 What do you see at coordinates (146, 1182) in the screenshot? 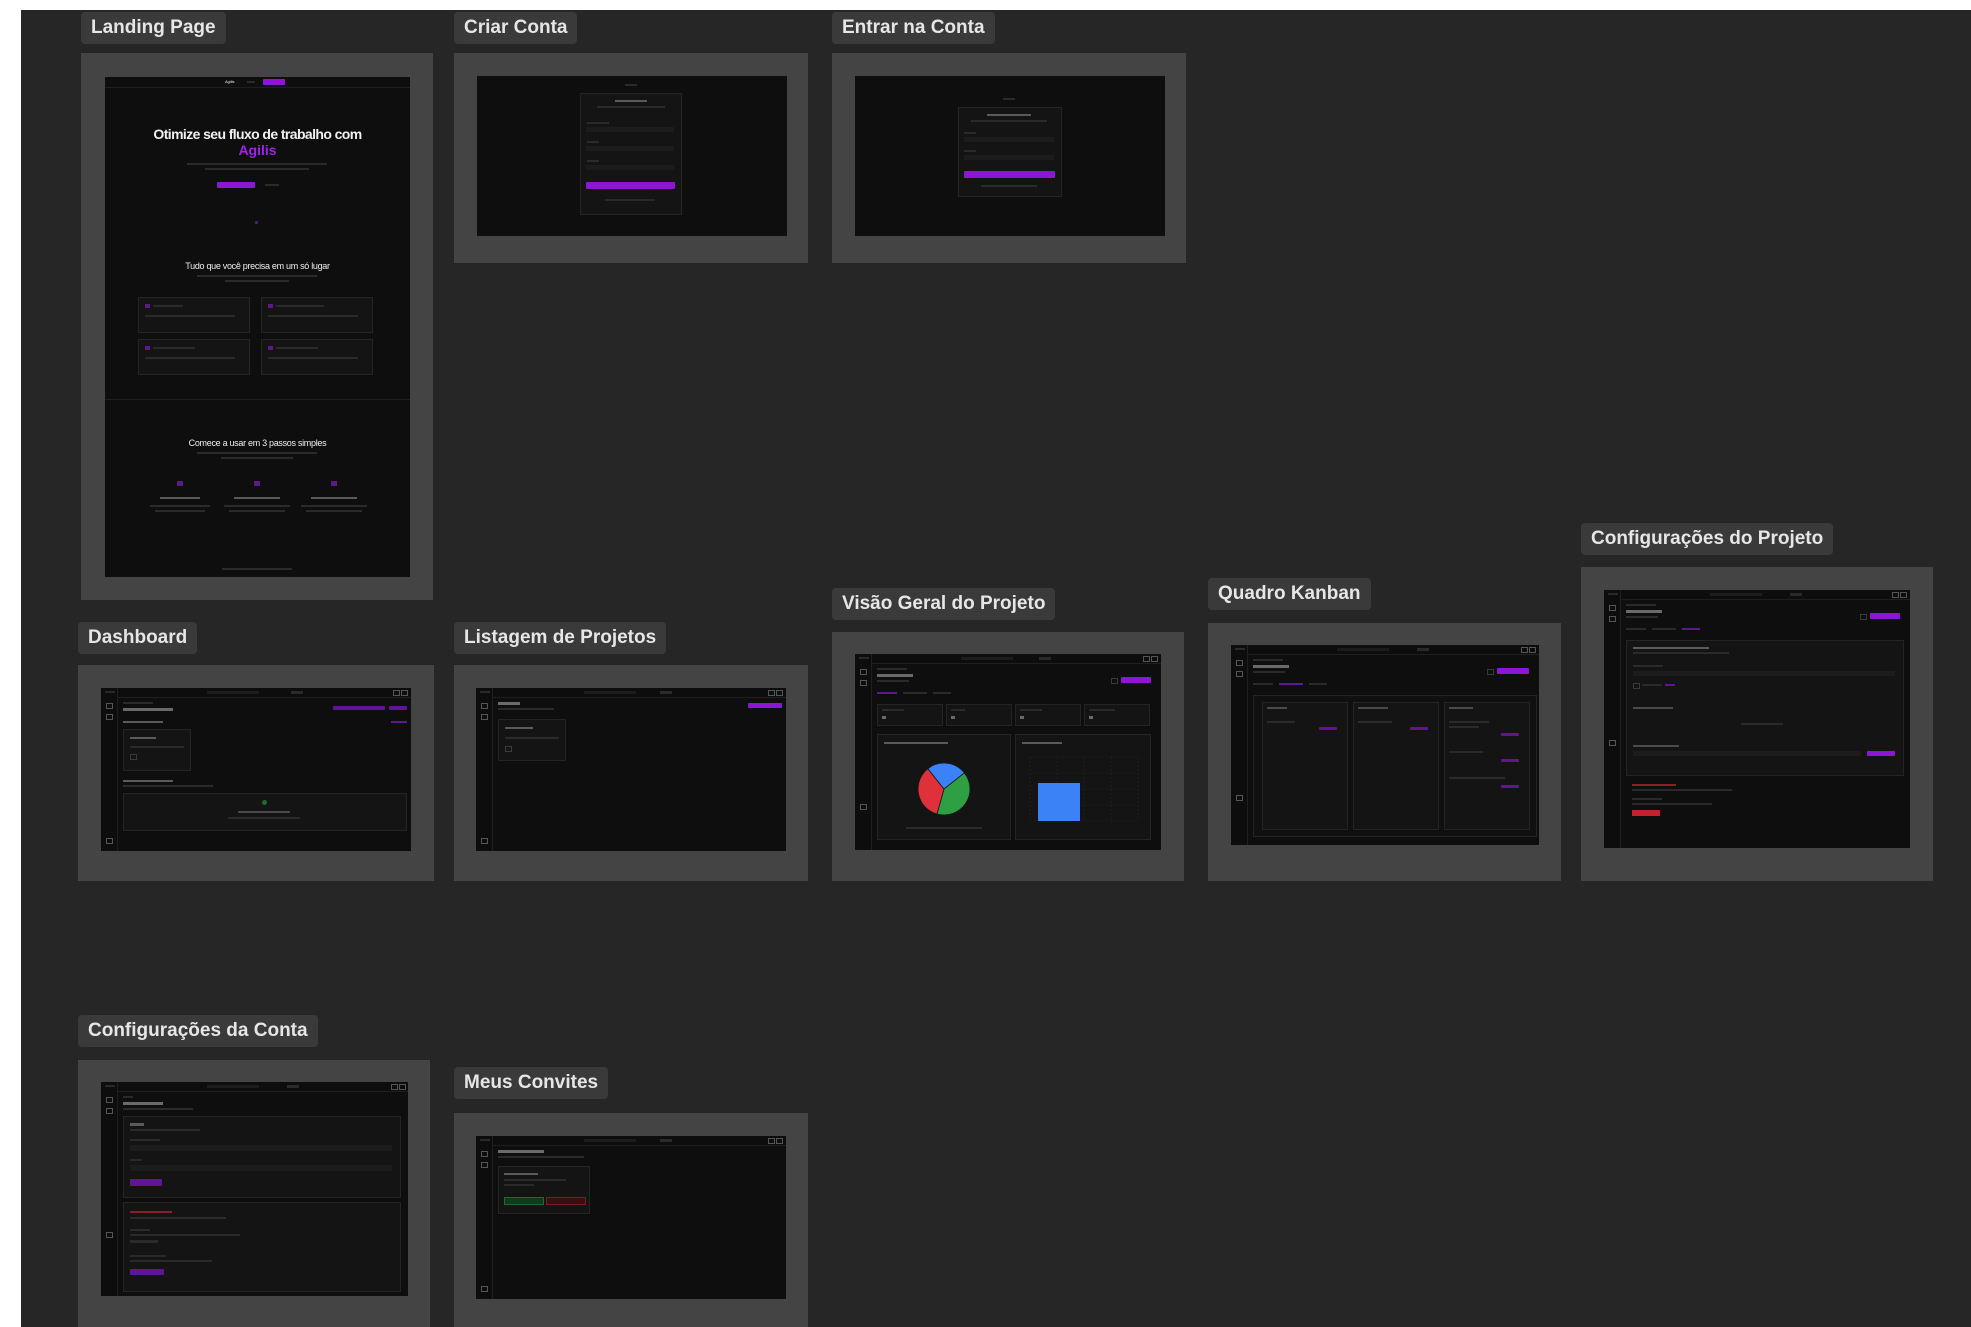
I see `save-profile-button` at bounding box center [146, 1182].